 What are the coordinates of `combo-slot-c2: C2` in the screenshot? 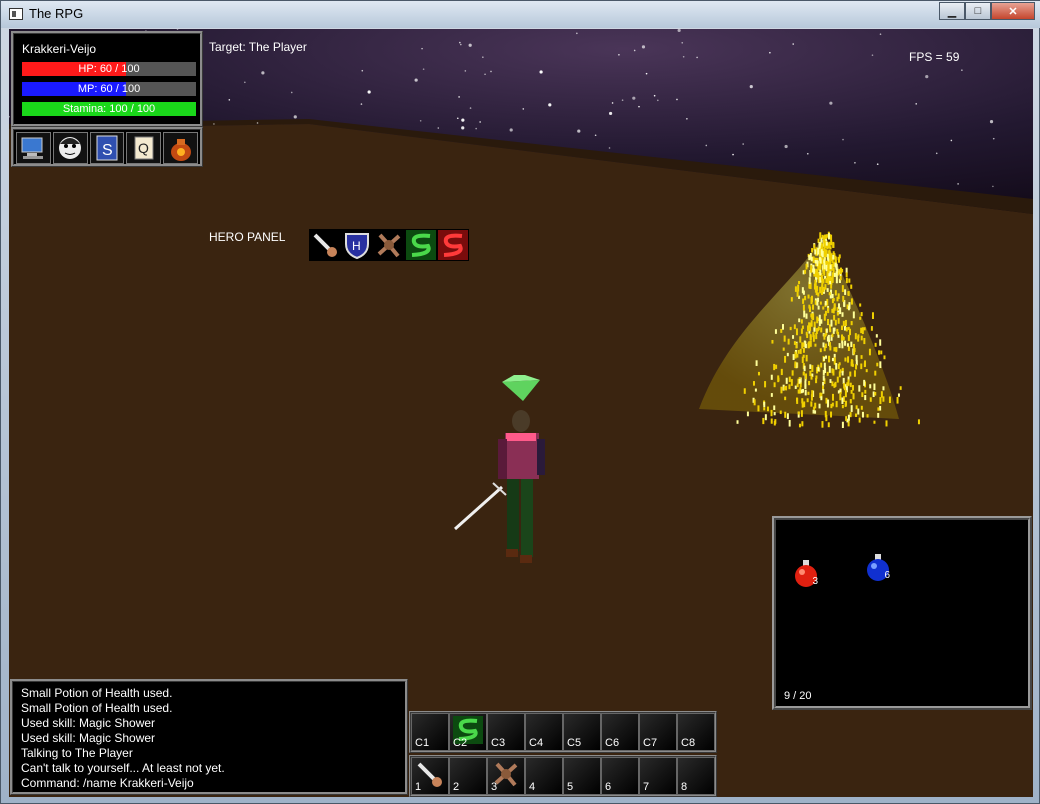 It's located at (468, 732).